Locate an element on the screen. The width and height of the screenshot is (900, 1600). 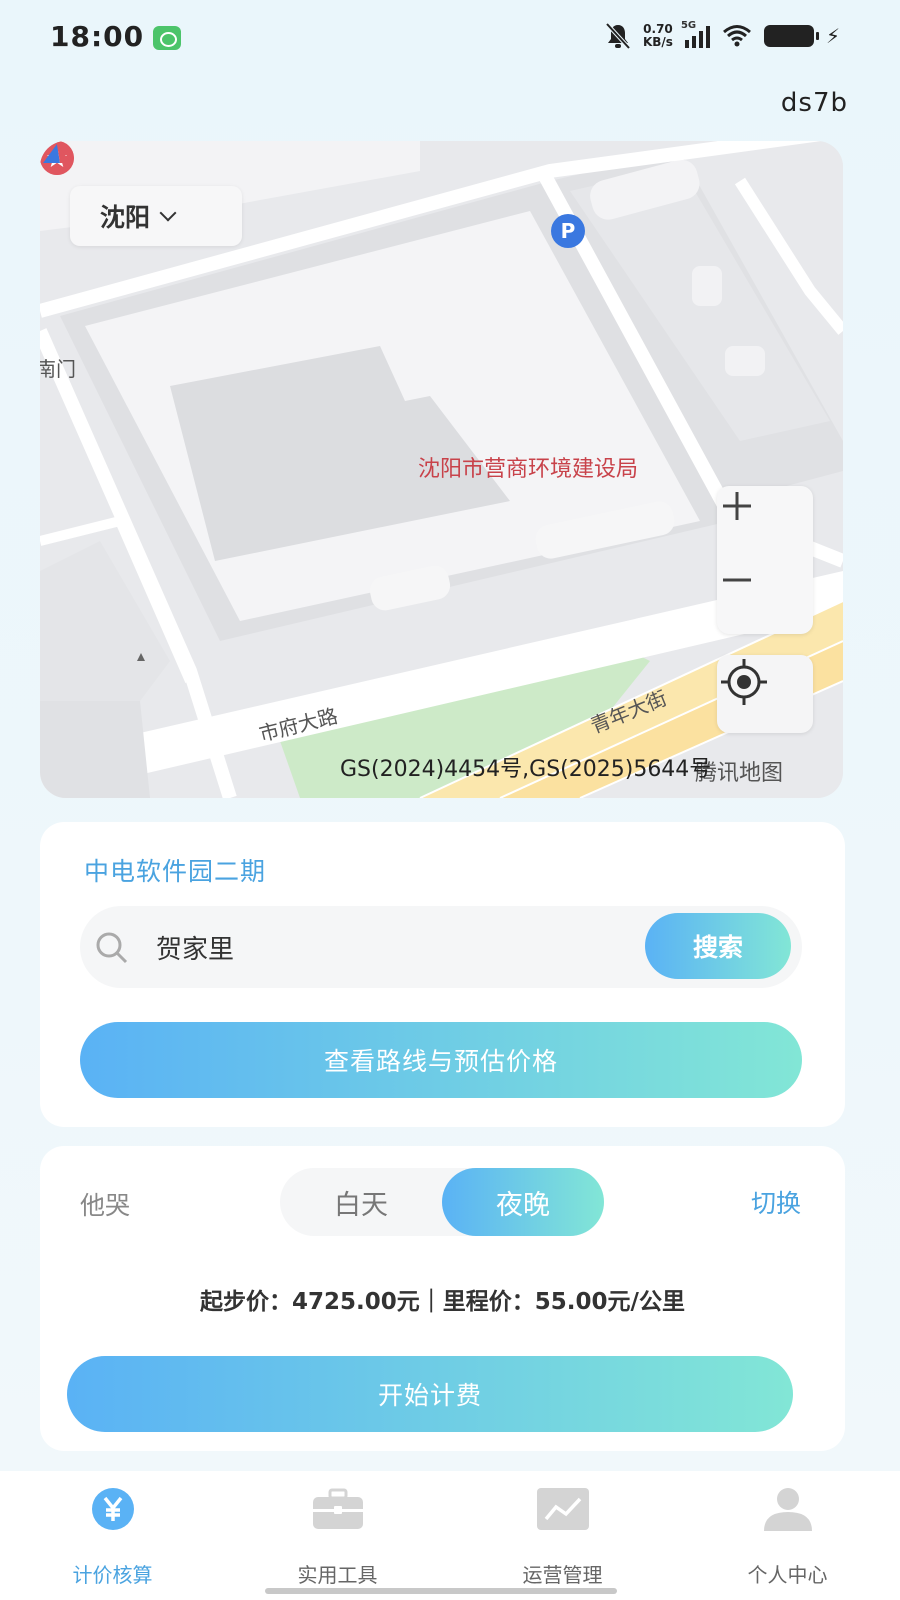
tencent-map-logo is located at coordinates (57, 153).